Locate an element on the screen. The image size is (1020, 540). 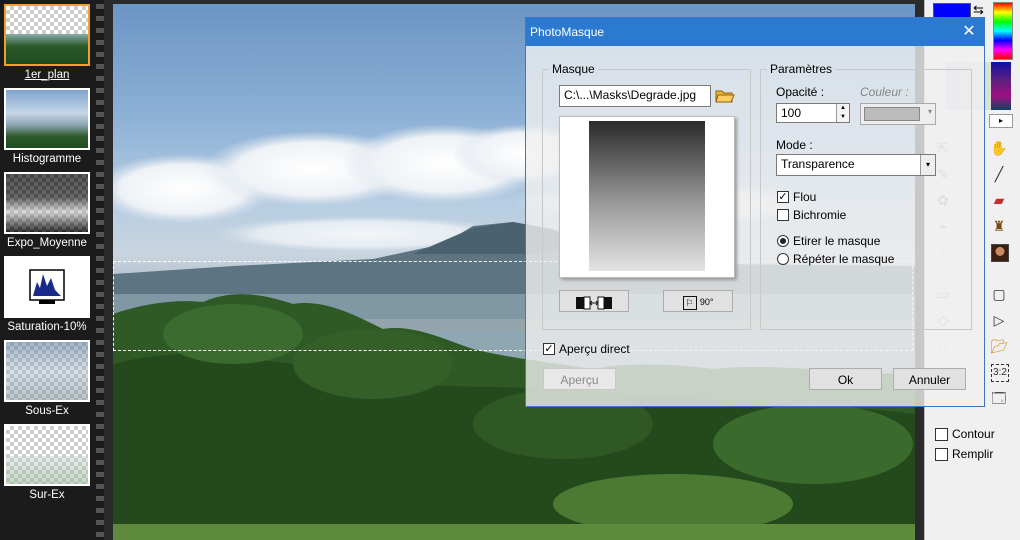
ratio-label: 3:2 is located at coordinates (1000, 372).